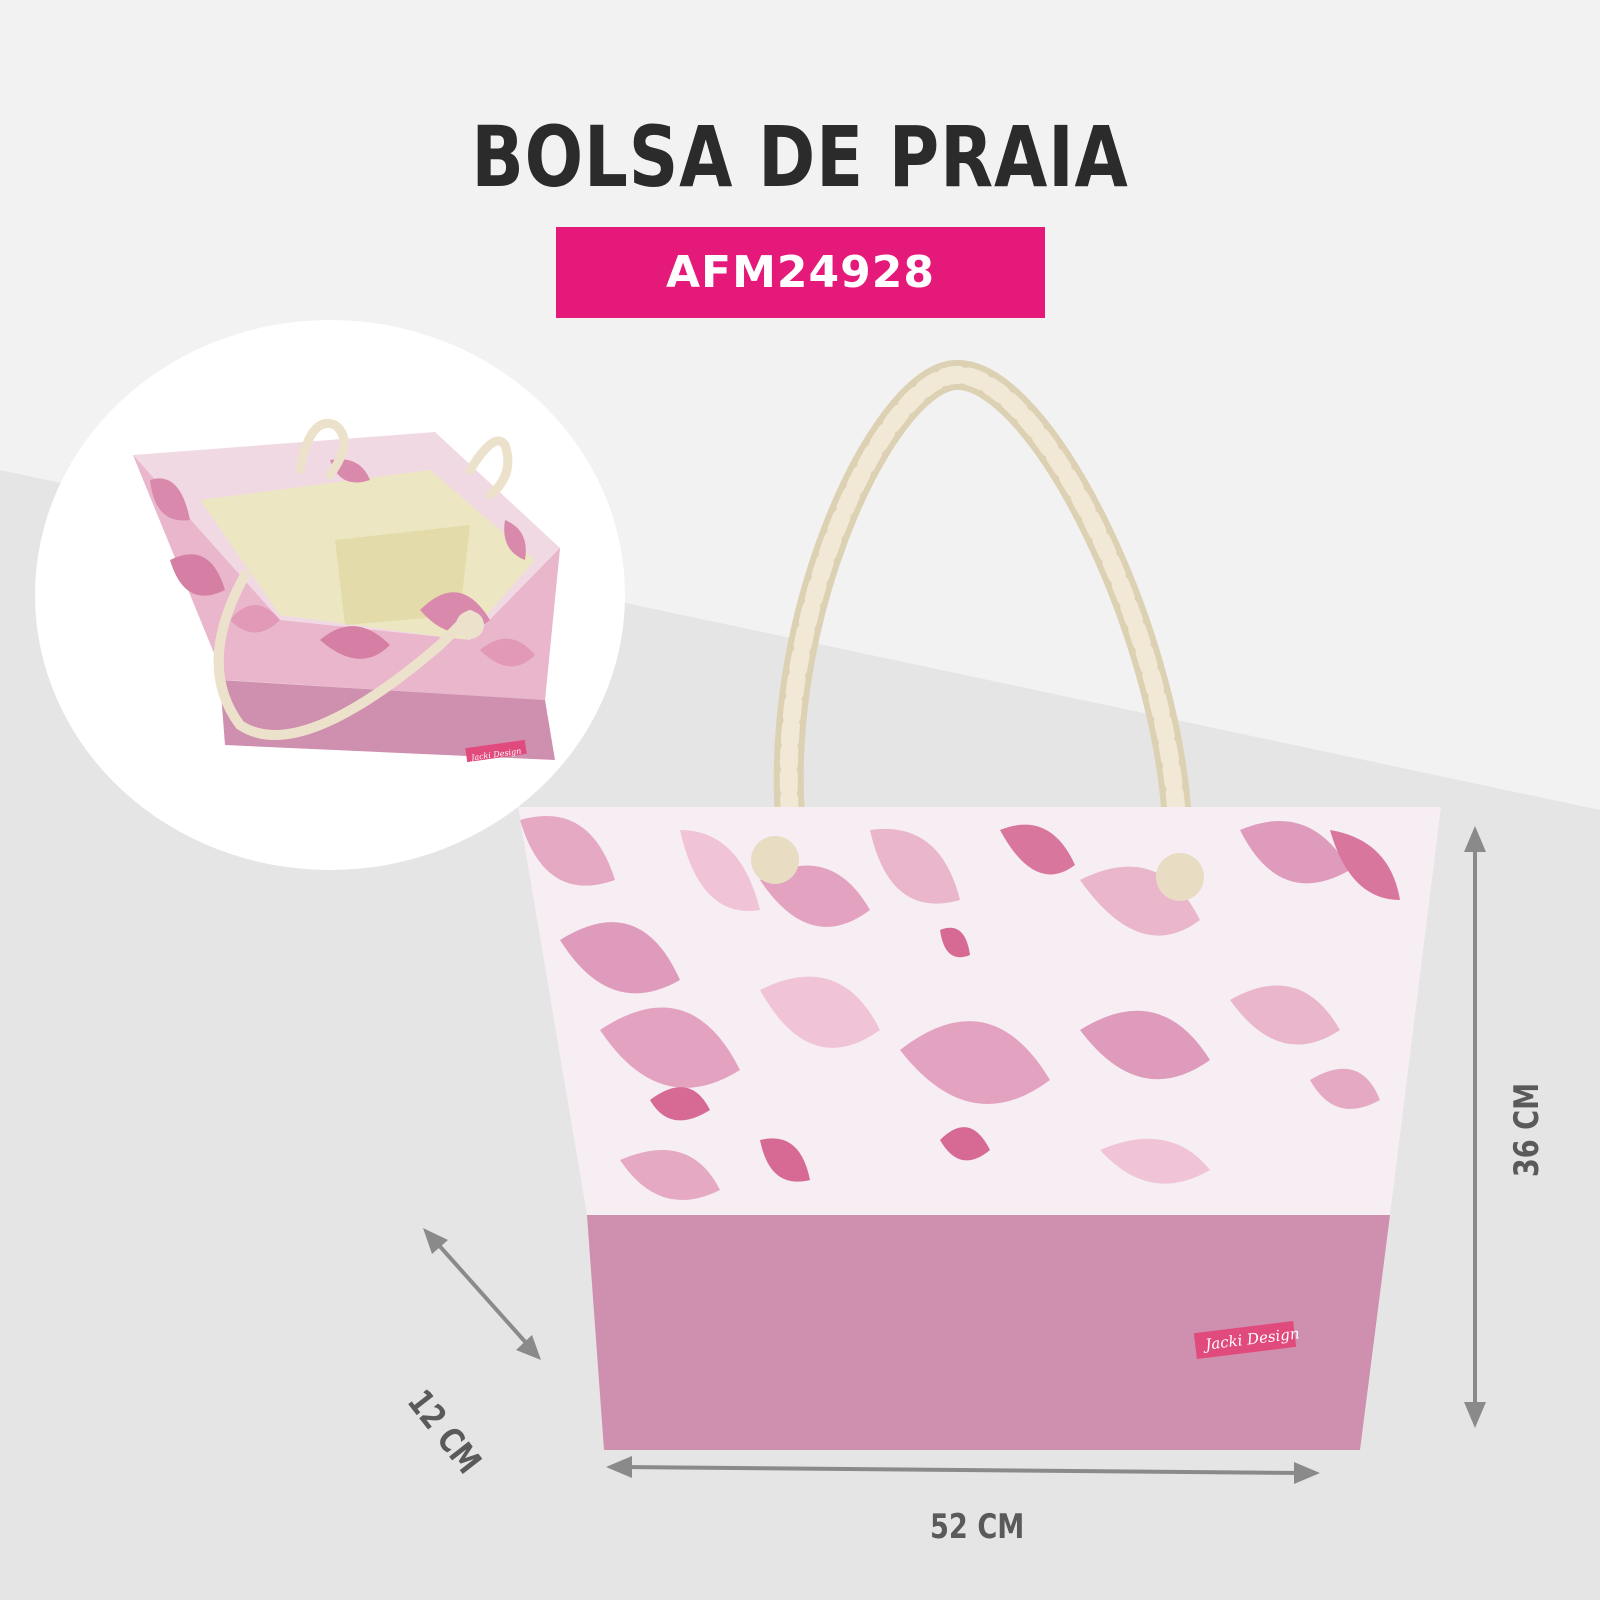  I want to click on height-dimension-label: 36 CM, so click(1526, 1130).